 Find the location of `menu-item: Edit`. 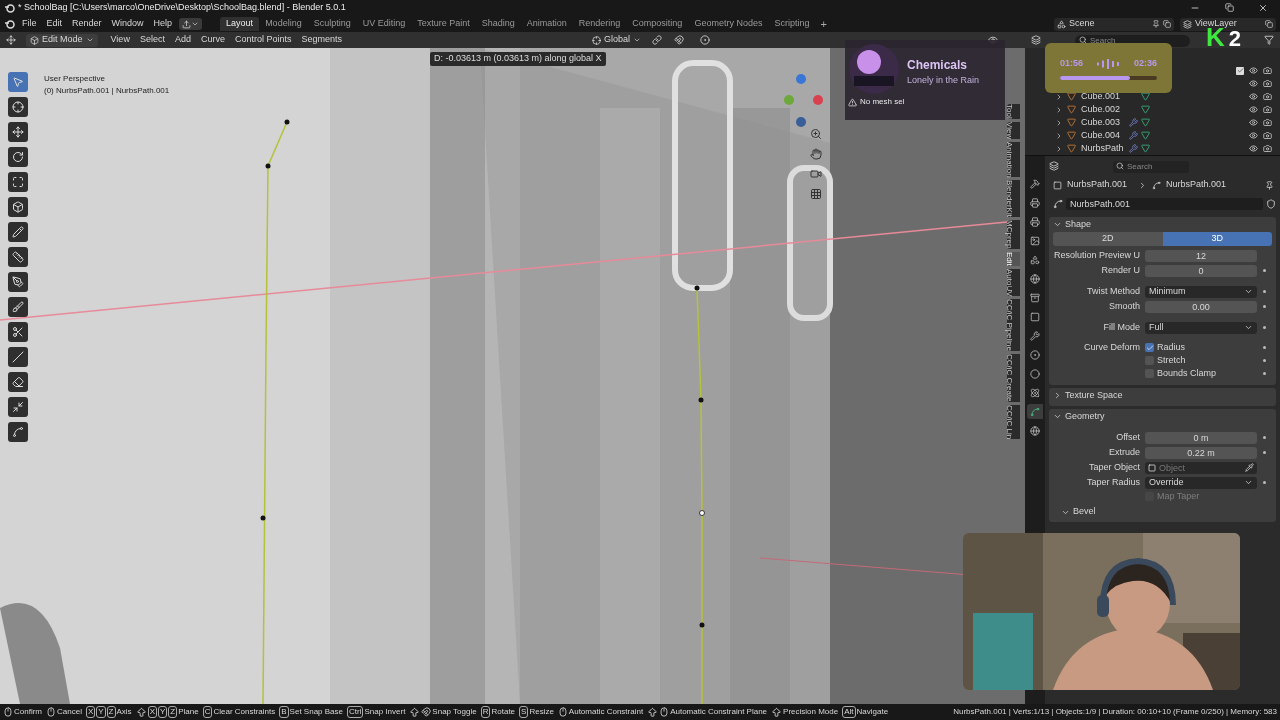

menu-item: Edit is located at coordinates (54, 24).